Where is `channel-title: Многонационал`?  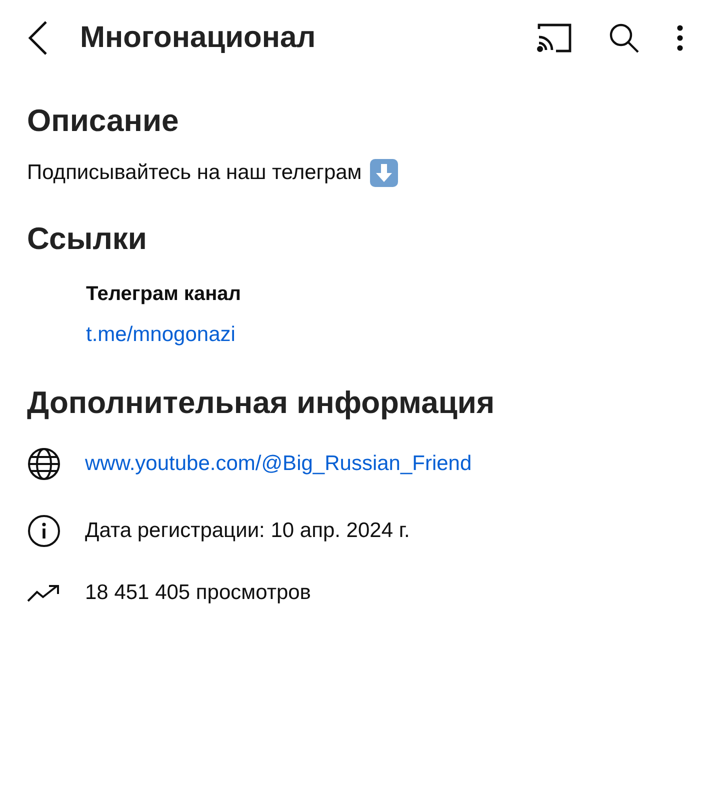 channel-title: Многонационал is located at coordinates (198, 38).